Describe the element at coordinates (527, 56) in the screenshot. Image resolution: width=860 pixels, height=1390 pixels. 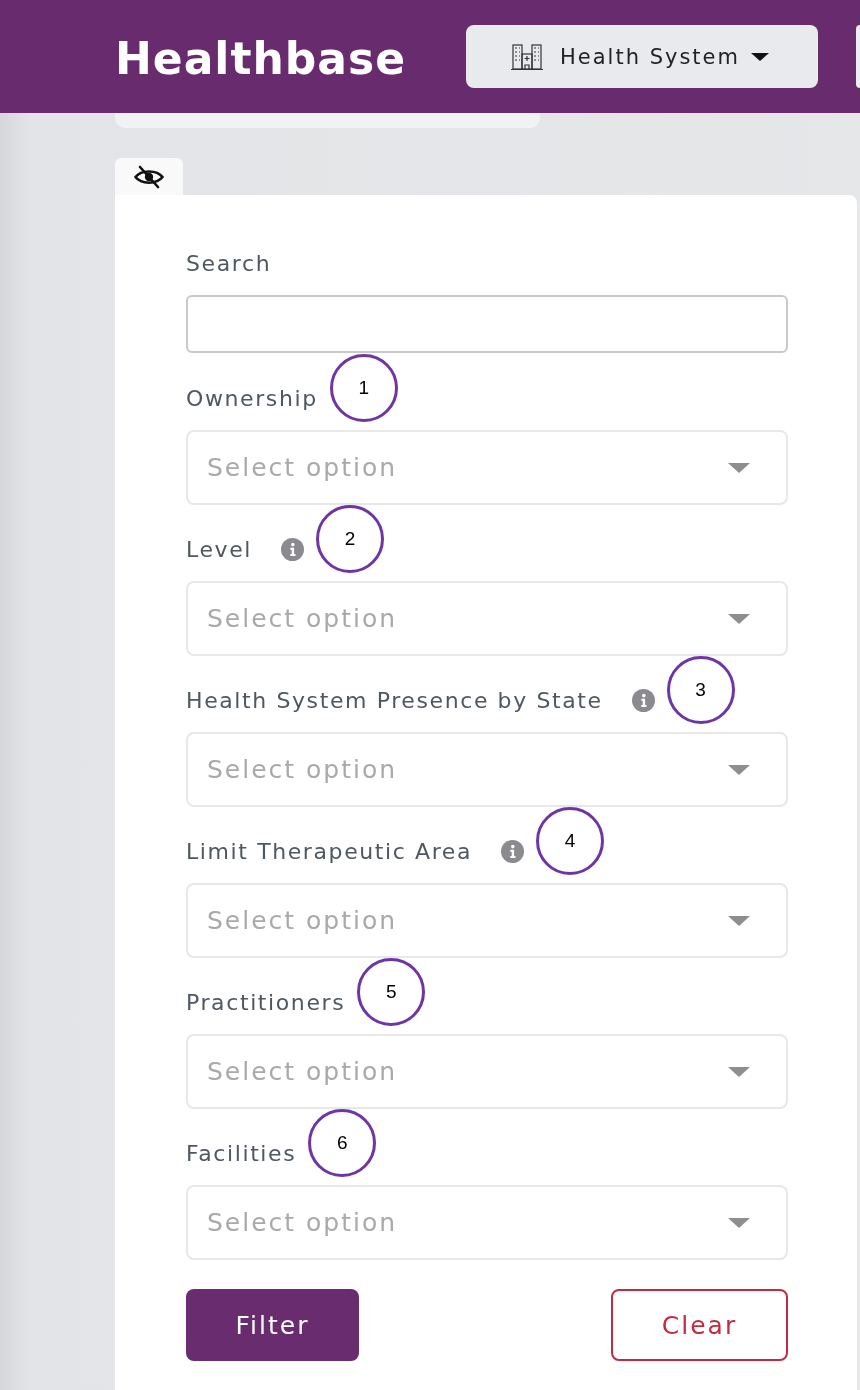
I see `buildings-icon` at that location.